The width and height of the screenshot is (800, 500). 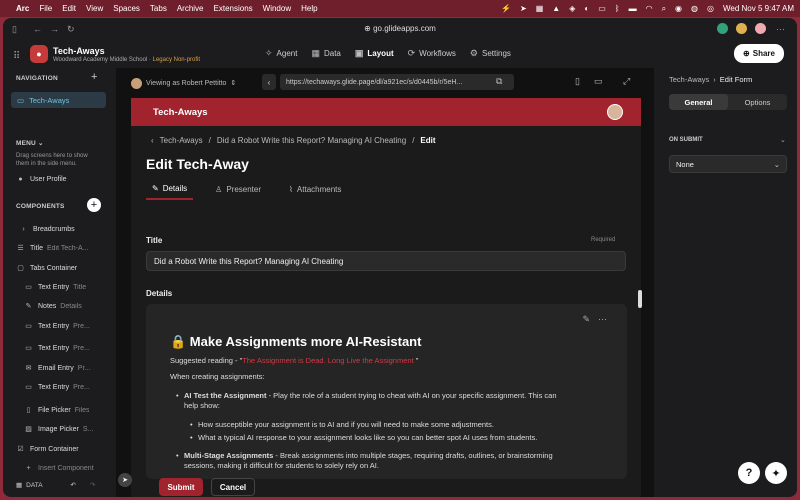 What do you see at coordinates (125, 480) in the screenshot?
I see `cursor-mode-icon: ➤` at bounding box center [125, 480].